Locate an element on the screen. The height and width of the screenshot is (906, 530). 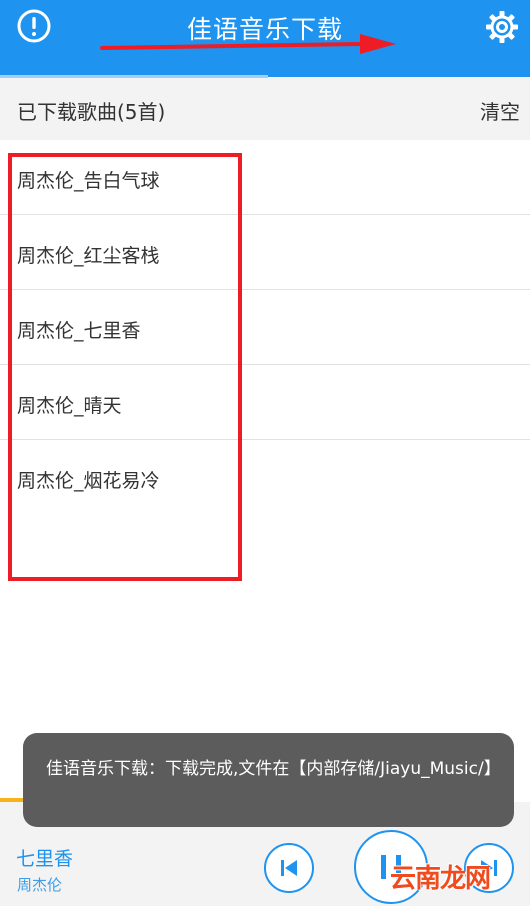
previous-button is located at coordinates (289, 868).